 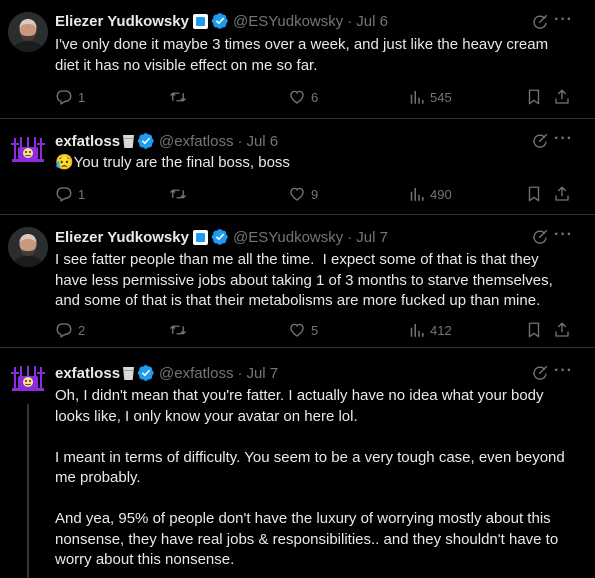 What do you see at coordinates (441, 97) in the screenshot?
I see `view-count: 545` at bounding box center [441, 97].